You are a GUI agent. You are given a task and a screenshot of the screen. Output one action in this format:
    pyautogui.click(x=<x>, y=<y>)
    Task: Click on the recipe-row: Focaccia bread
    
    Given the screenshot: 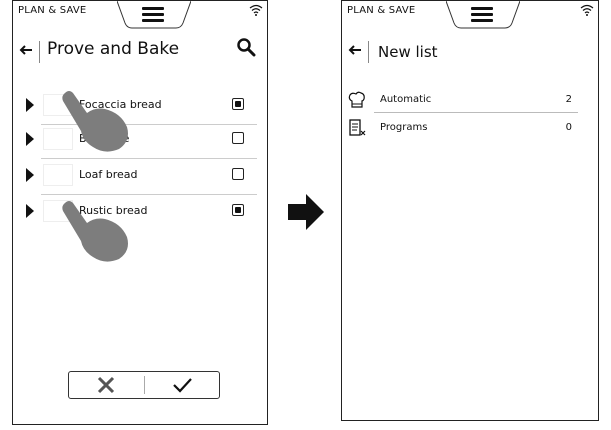 What is the action you would take?
    pyautogui.click(x=140, y=108)
    